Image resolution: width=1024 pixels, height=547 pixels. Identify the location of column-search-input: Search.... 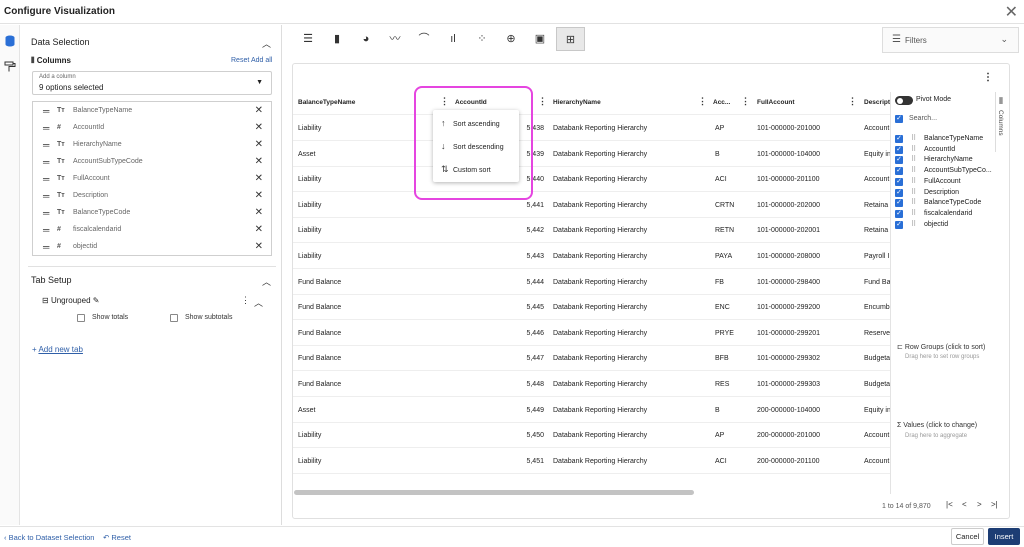
(923, 118).